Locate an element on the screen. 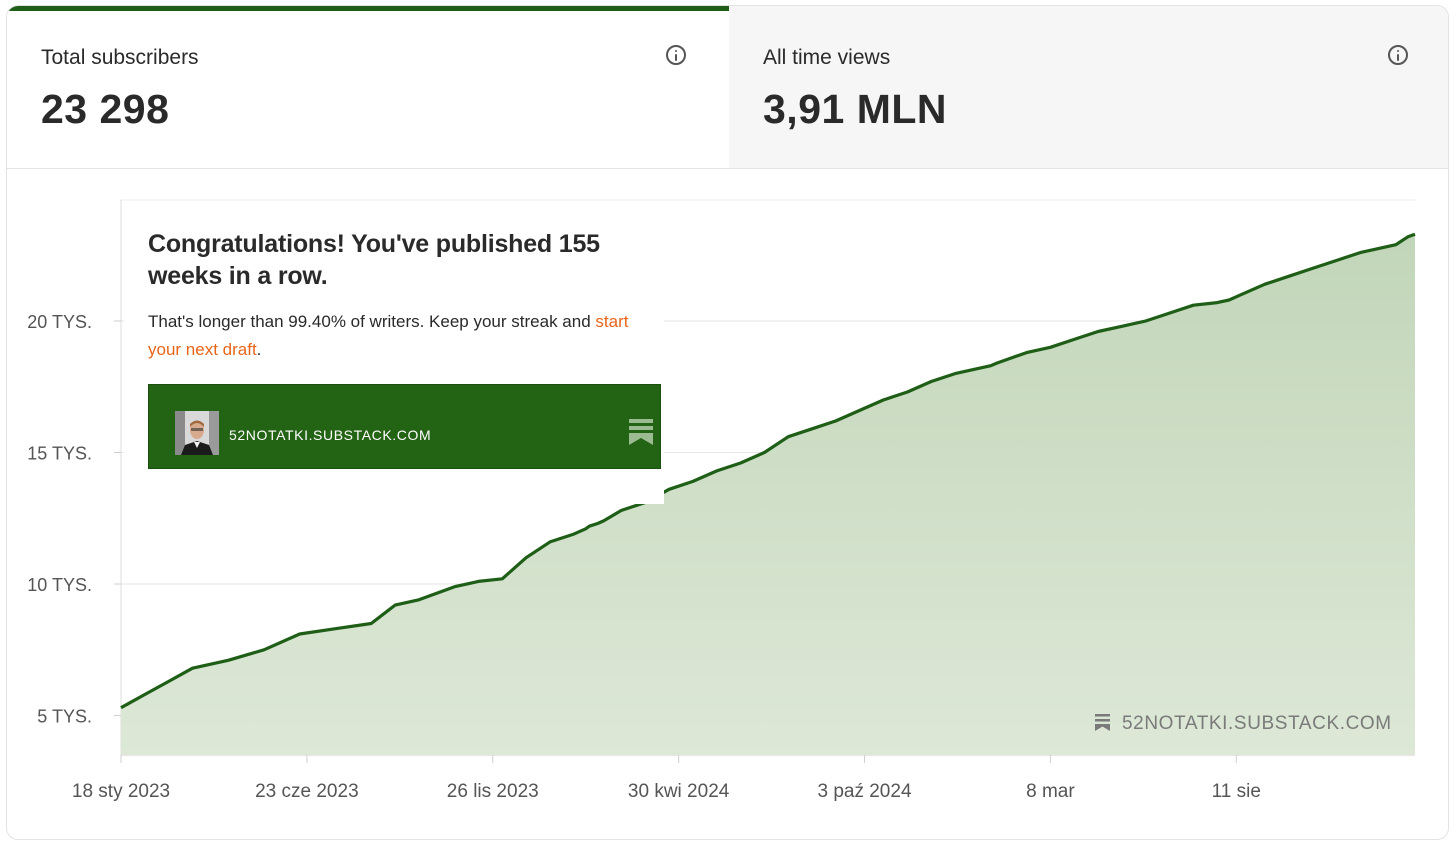 The height and width of the screenshot is (847, 1456). publication-banner: 52NOTATKI.SUBSTACK.COM is located at coordinates (404, 426).